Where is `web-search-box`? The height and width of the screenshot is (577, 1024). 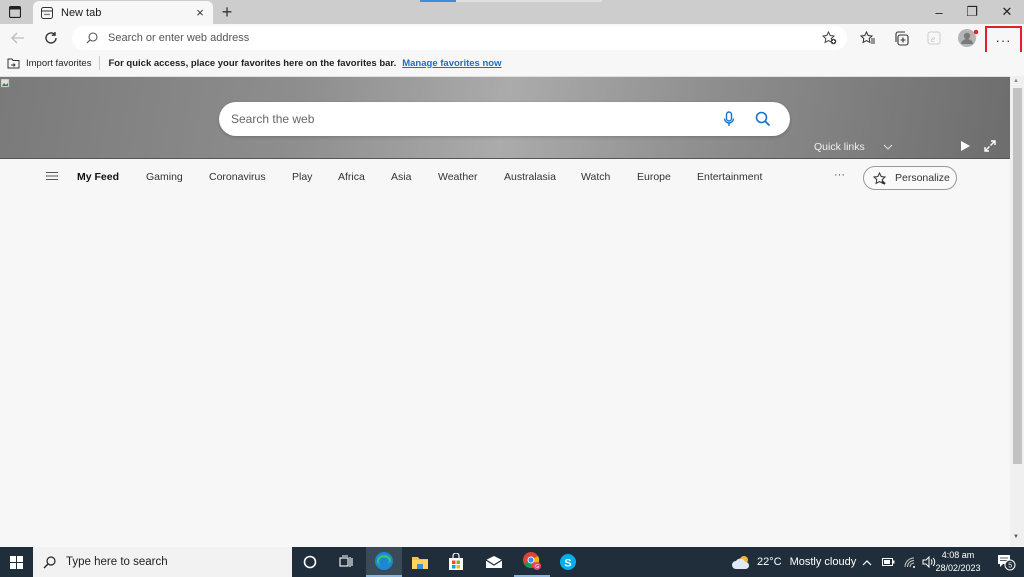 web-search-box is located at coordinates (504, 119).